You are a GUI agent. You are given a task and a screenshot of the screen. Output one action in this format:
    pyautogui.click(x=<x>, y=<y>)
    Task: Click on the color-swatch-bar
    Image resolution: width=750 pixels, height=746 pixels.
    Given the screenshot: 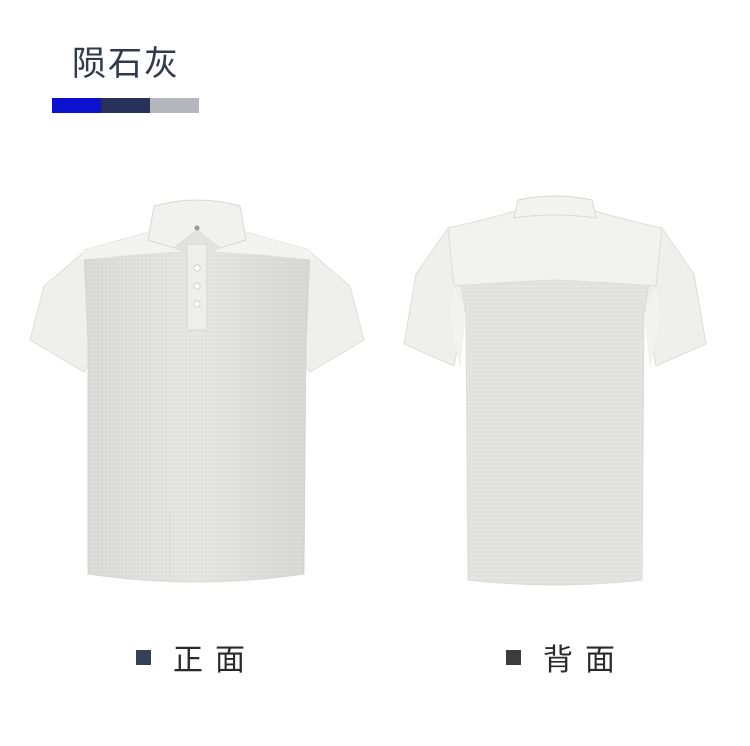 What is the action you would take?
    pyautogui.click(x=125, y=105)
    